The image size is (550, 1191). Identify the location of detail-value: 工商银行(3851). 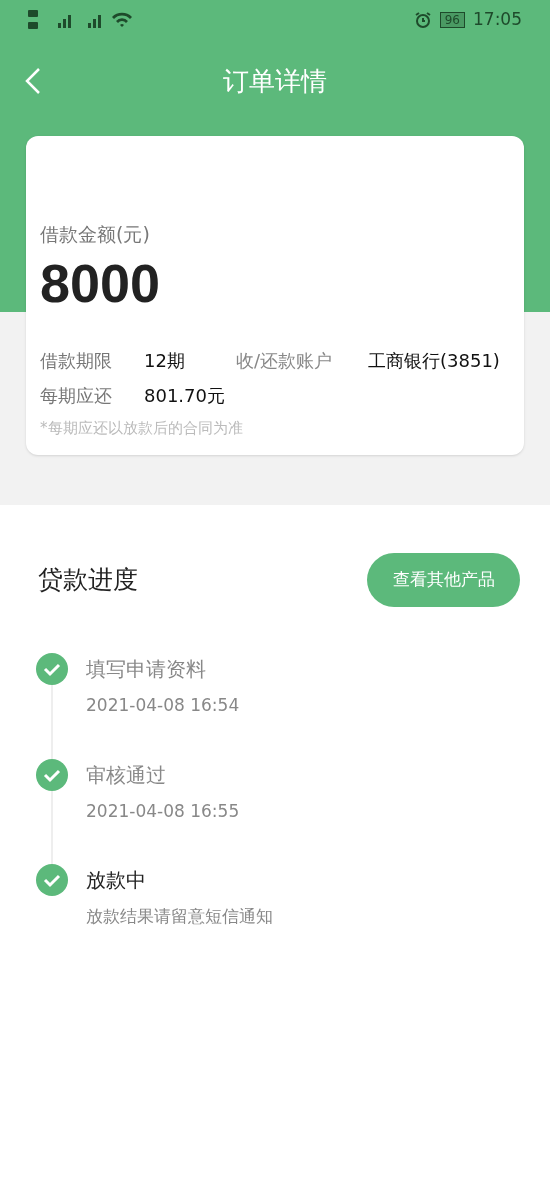
(434, 360).